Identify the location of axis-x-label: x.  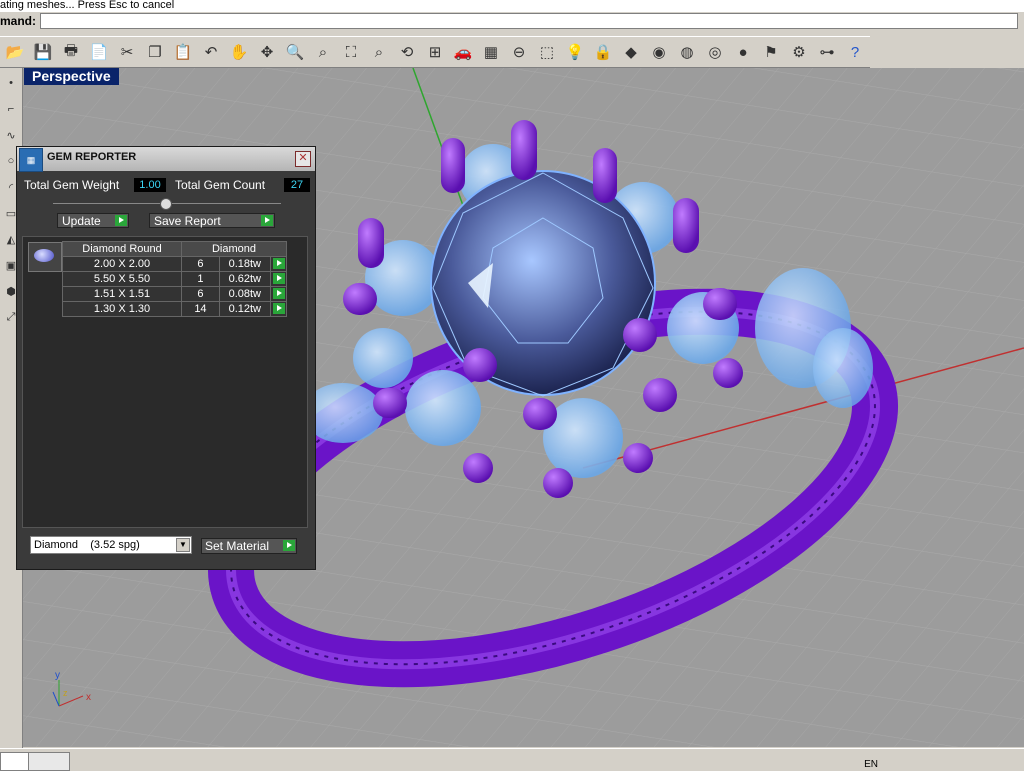
(88, 697).